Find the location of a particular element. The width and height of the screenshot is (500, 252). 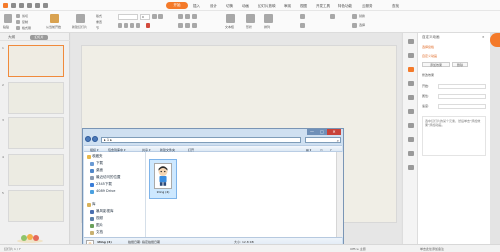

play-from-current-icon is located at coordinates (54, 18).